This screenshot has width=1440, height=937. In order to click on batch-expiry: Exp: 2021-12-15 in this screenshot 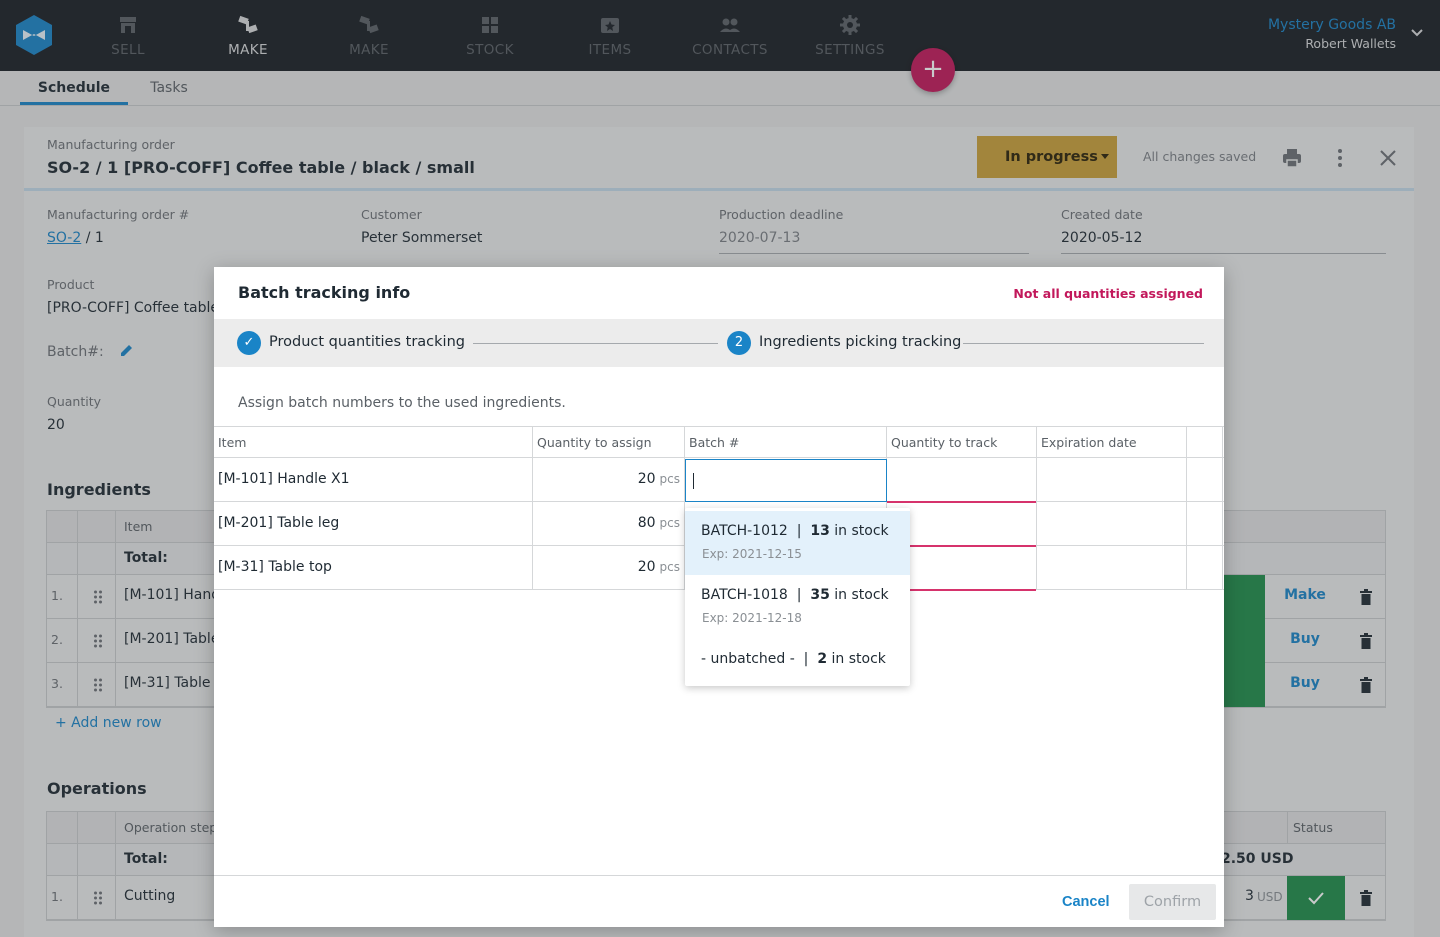, I will do `click(752, 554)`.